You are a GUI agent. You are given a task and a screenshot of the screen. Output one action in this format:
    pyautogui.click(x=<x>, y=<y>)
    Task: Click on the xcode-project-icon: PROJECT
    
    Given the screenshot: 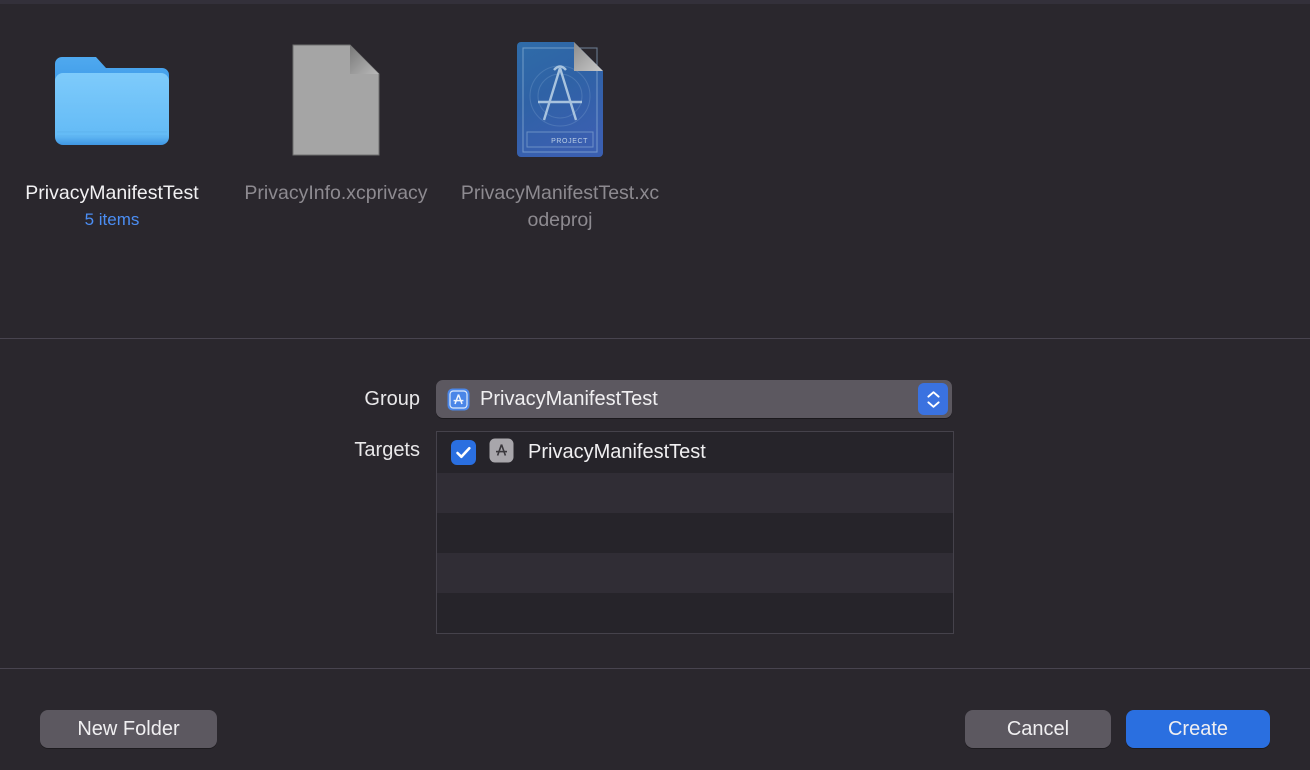 What is the action you would take?
    pyautogui.click(x=560, y=99)
    